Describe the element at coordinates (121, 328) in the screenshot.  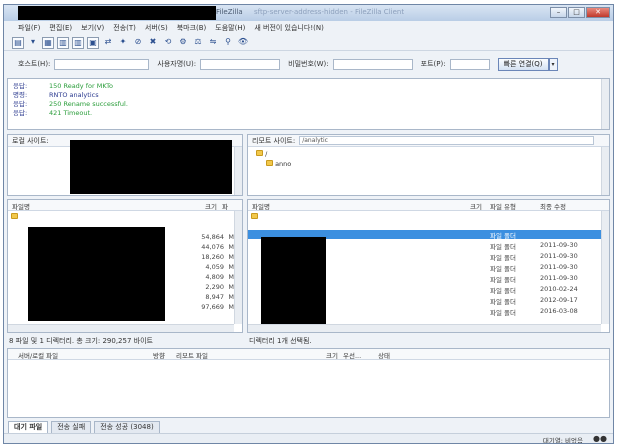
I see `local-list-hscrollbar` at that location.